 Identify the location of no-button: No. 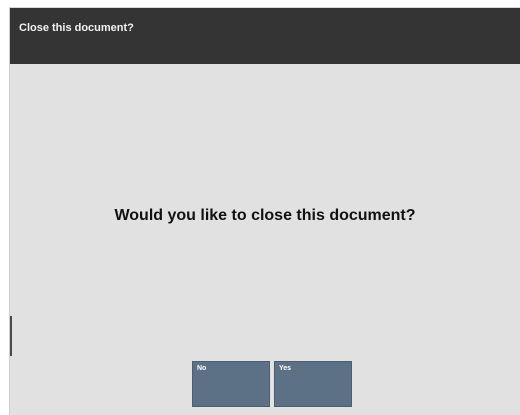
(231, 384).